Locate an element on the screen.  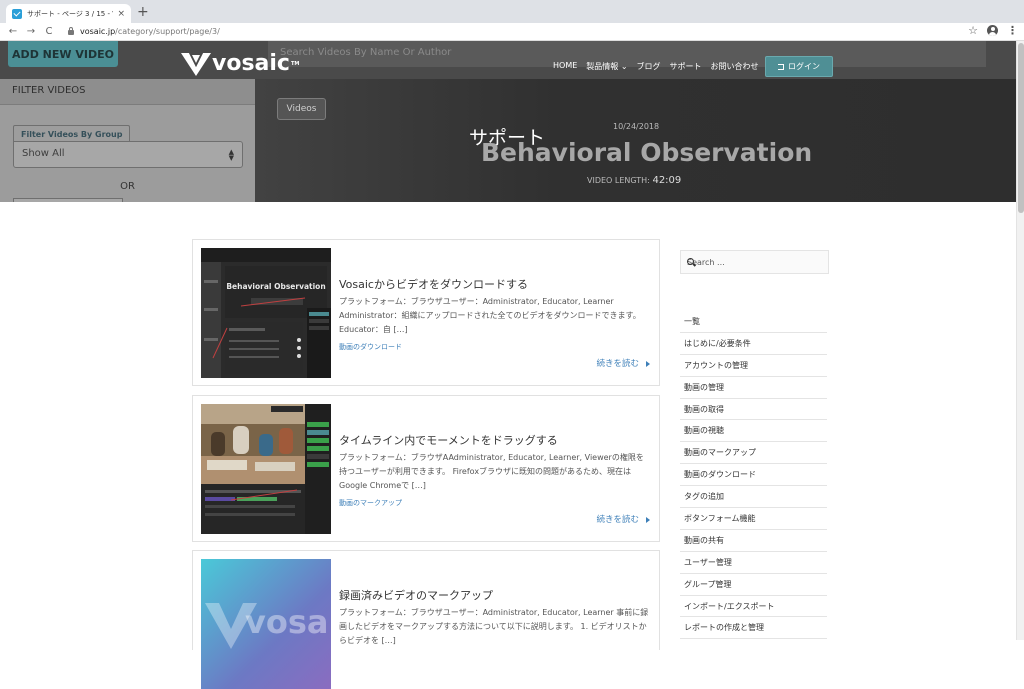
tab-title: サポート - ページ 3 / 15 - Vosaic is located at coordinates (70, 13).